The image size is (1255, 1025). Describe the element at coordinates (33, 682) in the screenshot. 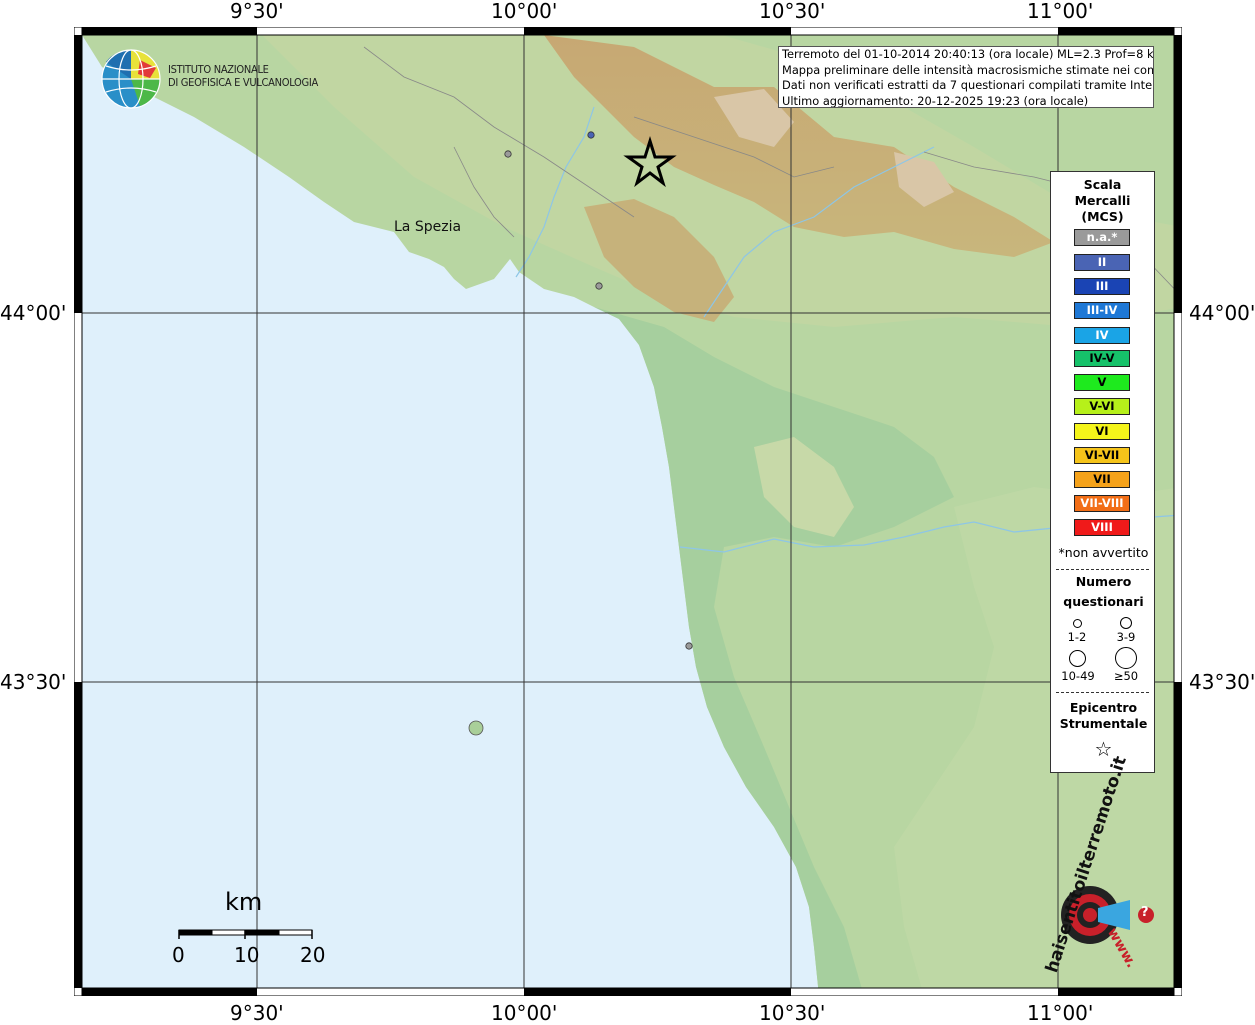

I see `lat-label-left-1: 43°30'` at that location.